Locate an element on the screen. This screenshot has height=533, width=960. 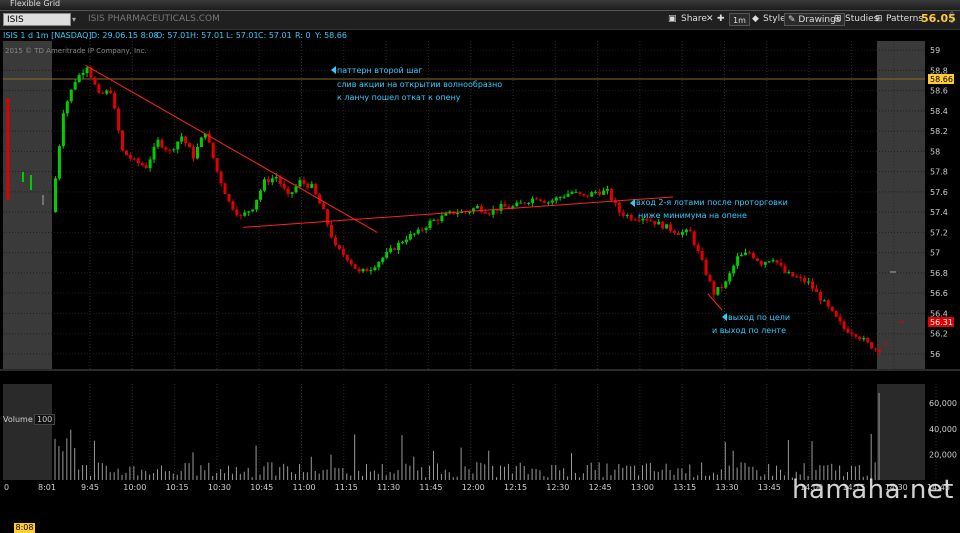
studies-icon: ⊞ is located at coordinates (838, 19).